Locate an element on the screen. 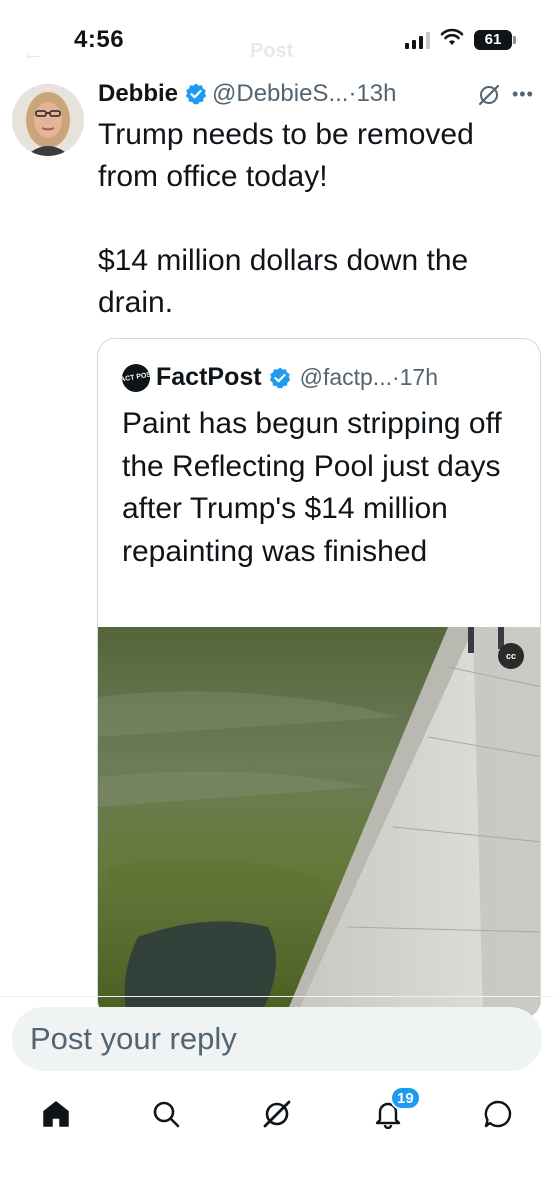  messages-icon is located at coordinates (498, 1116).